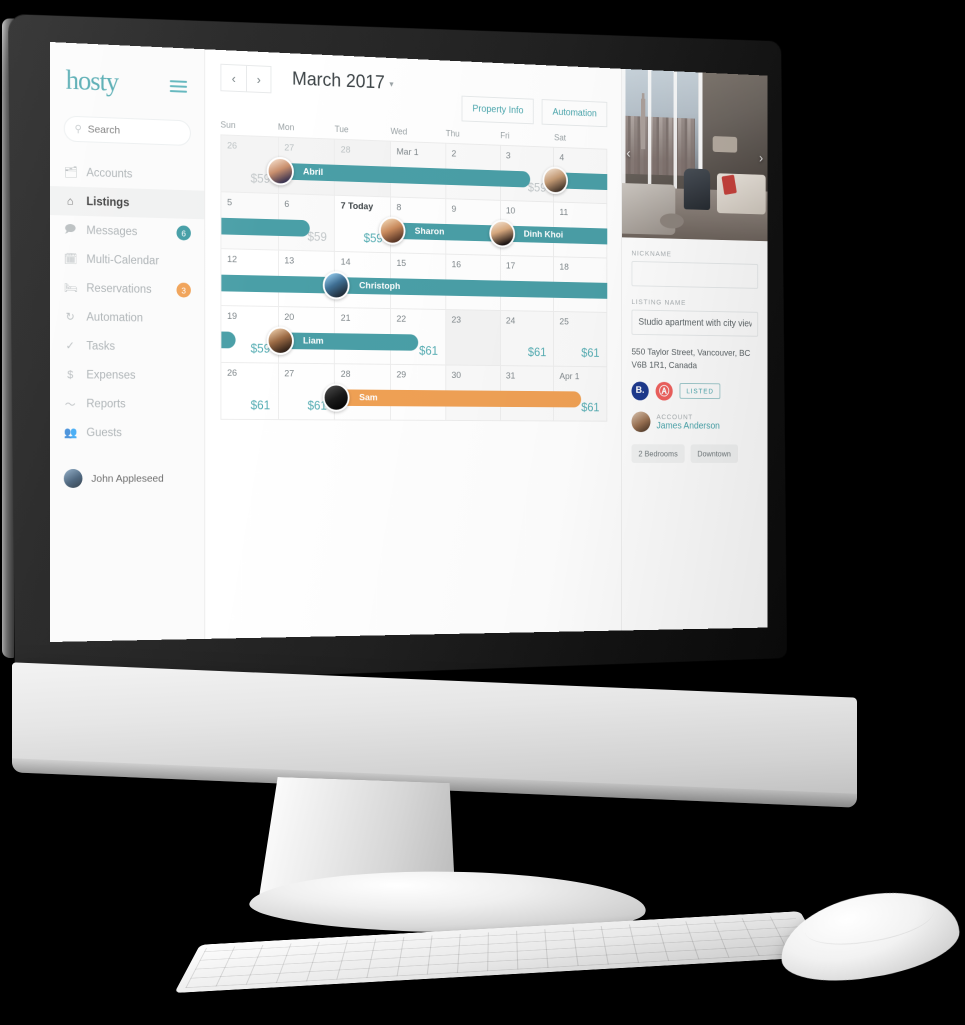  I want to click on day-number: 9, so click(454, 209).